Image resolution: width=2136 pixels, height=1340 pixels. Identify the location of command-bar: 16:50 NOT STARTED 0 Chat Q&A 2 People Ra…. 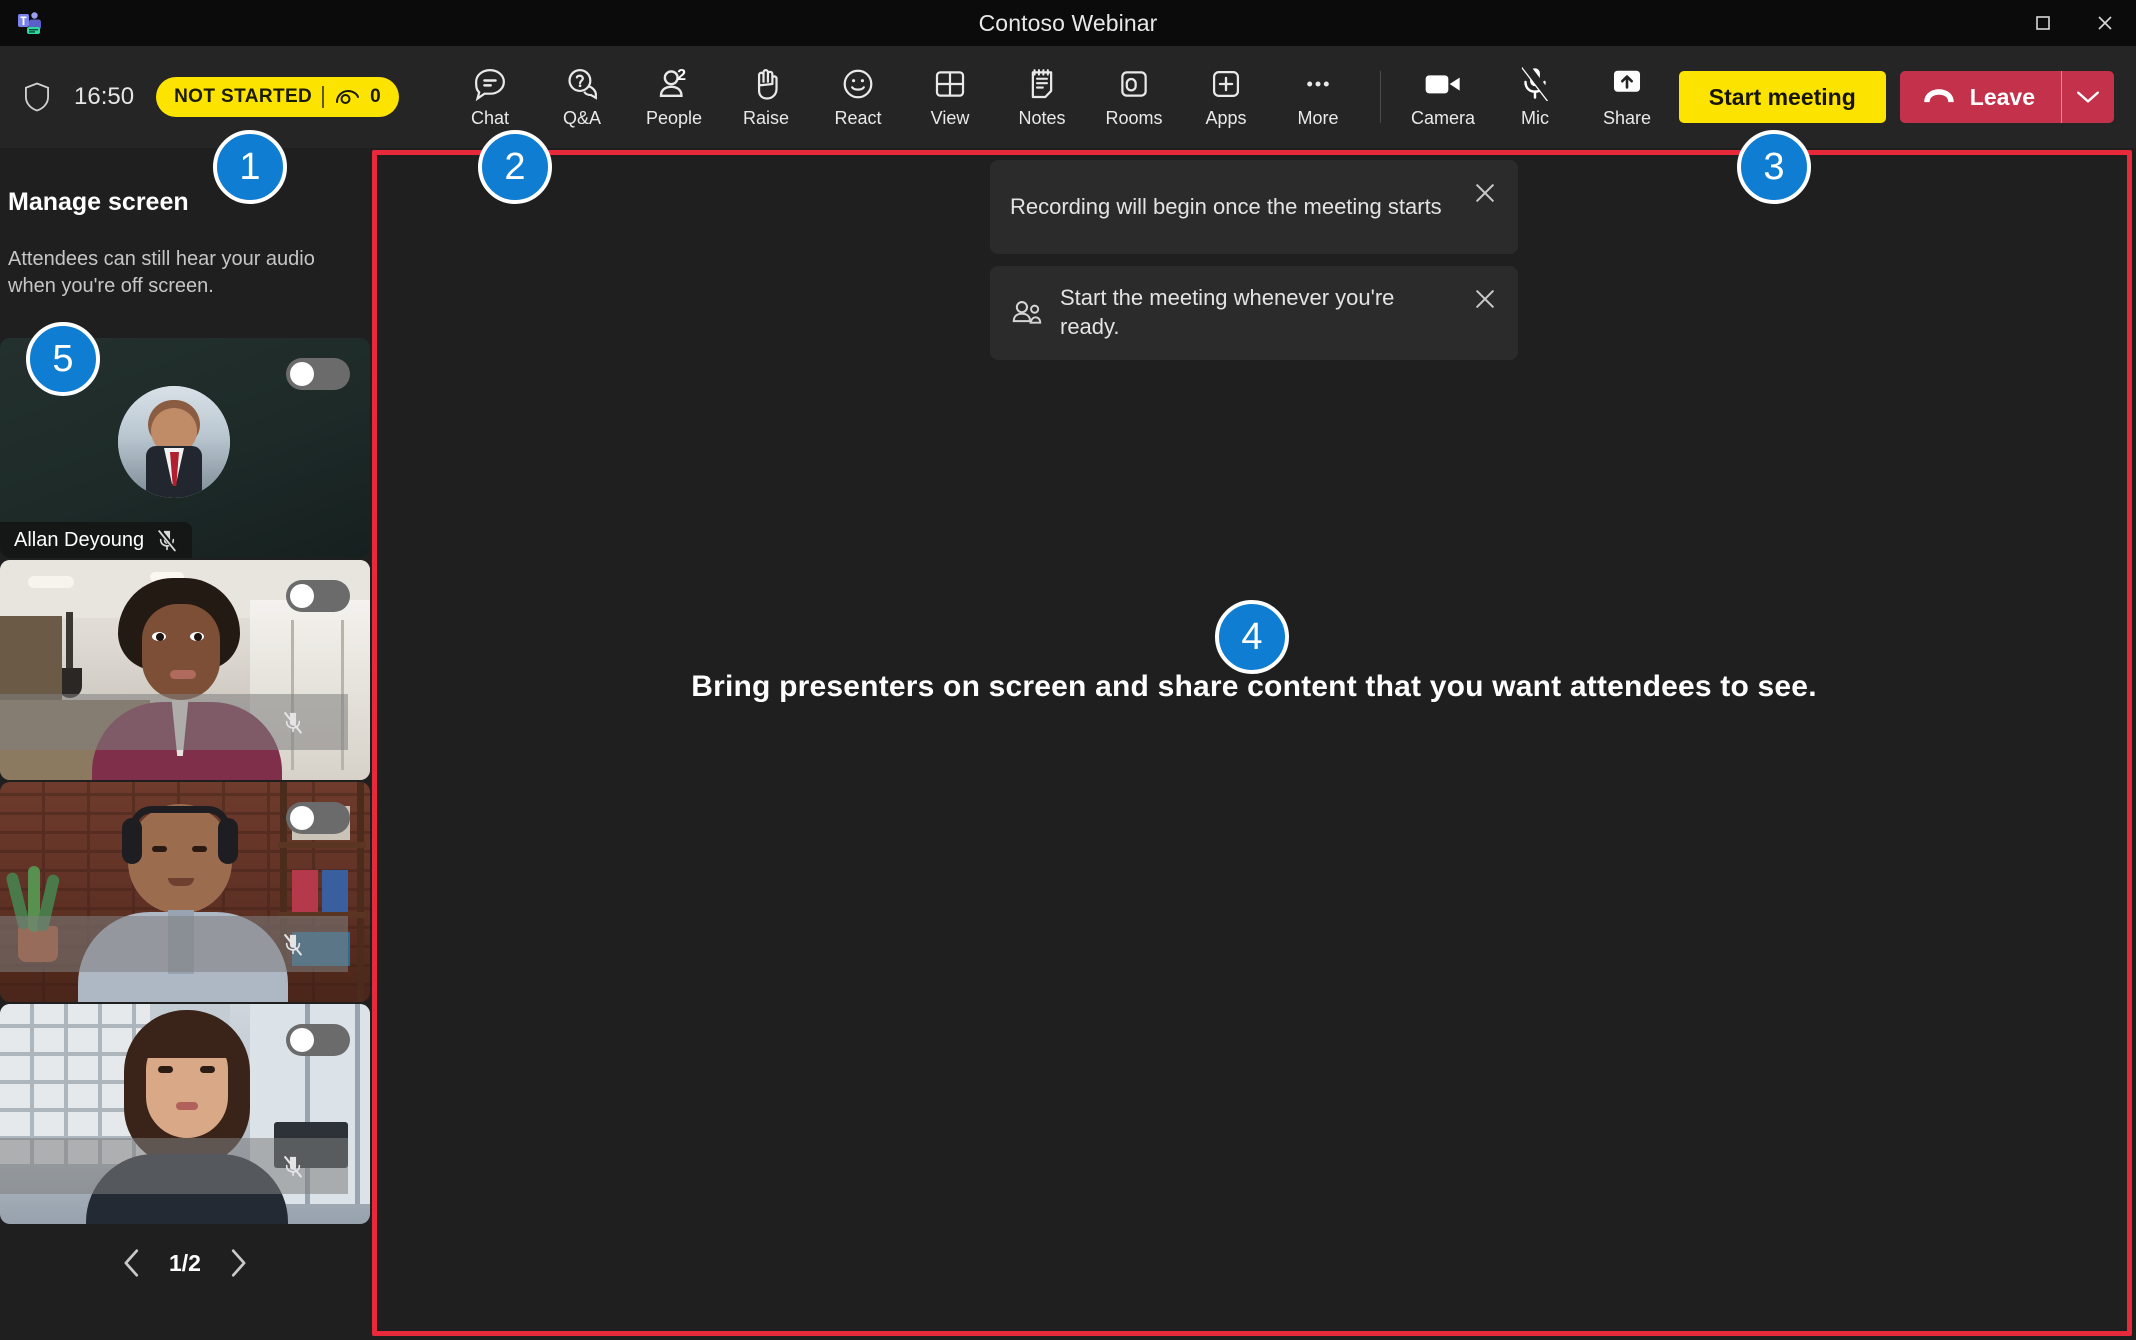
(1068, 97).